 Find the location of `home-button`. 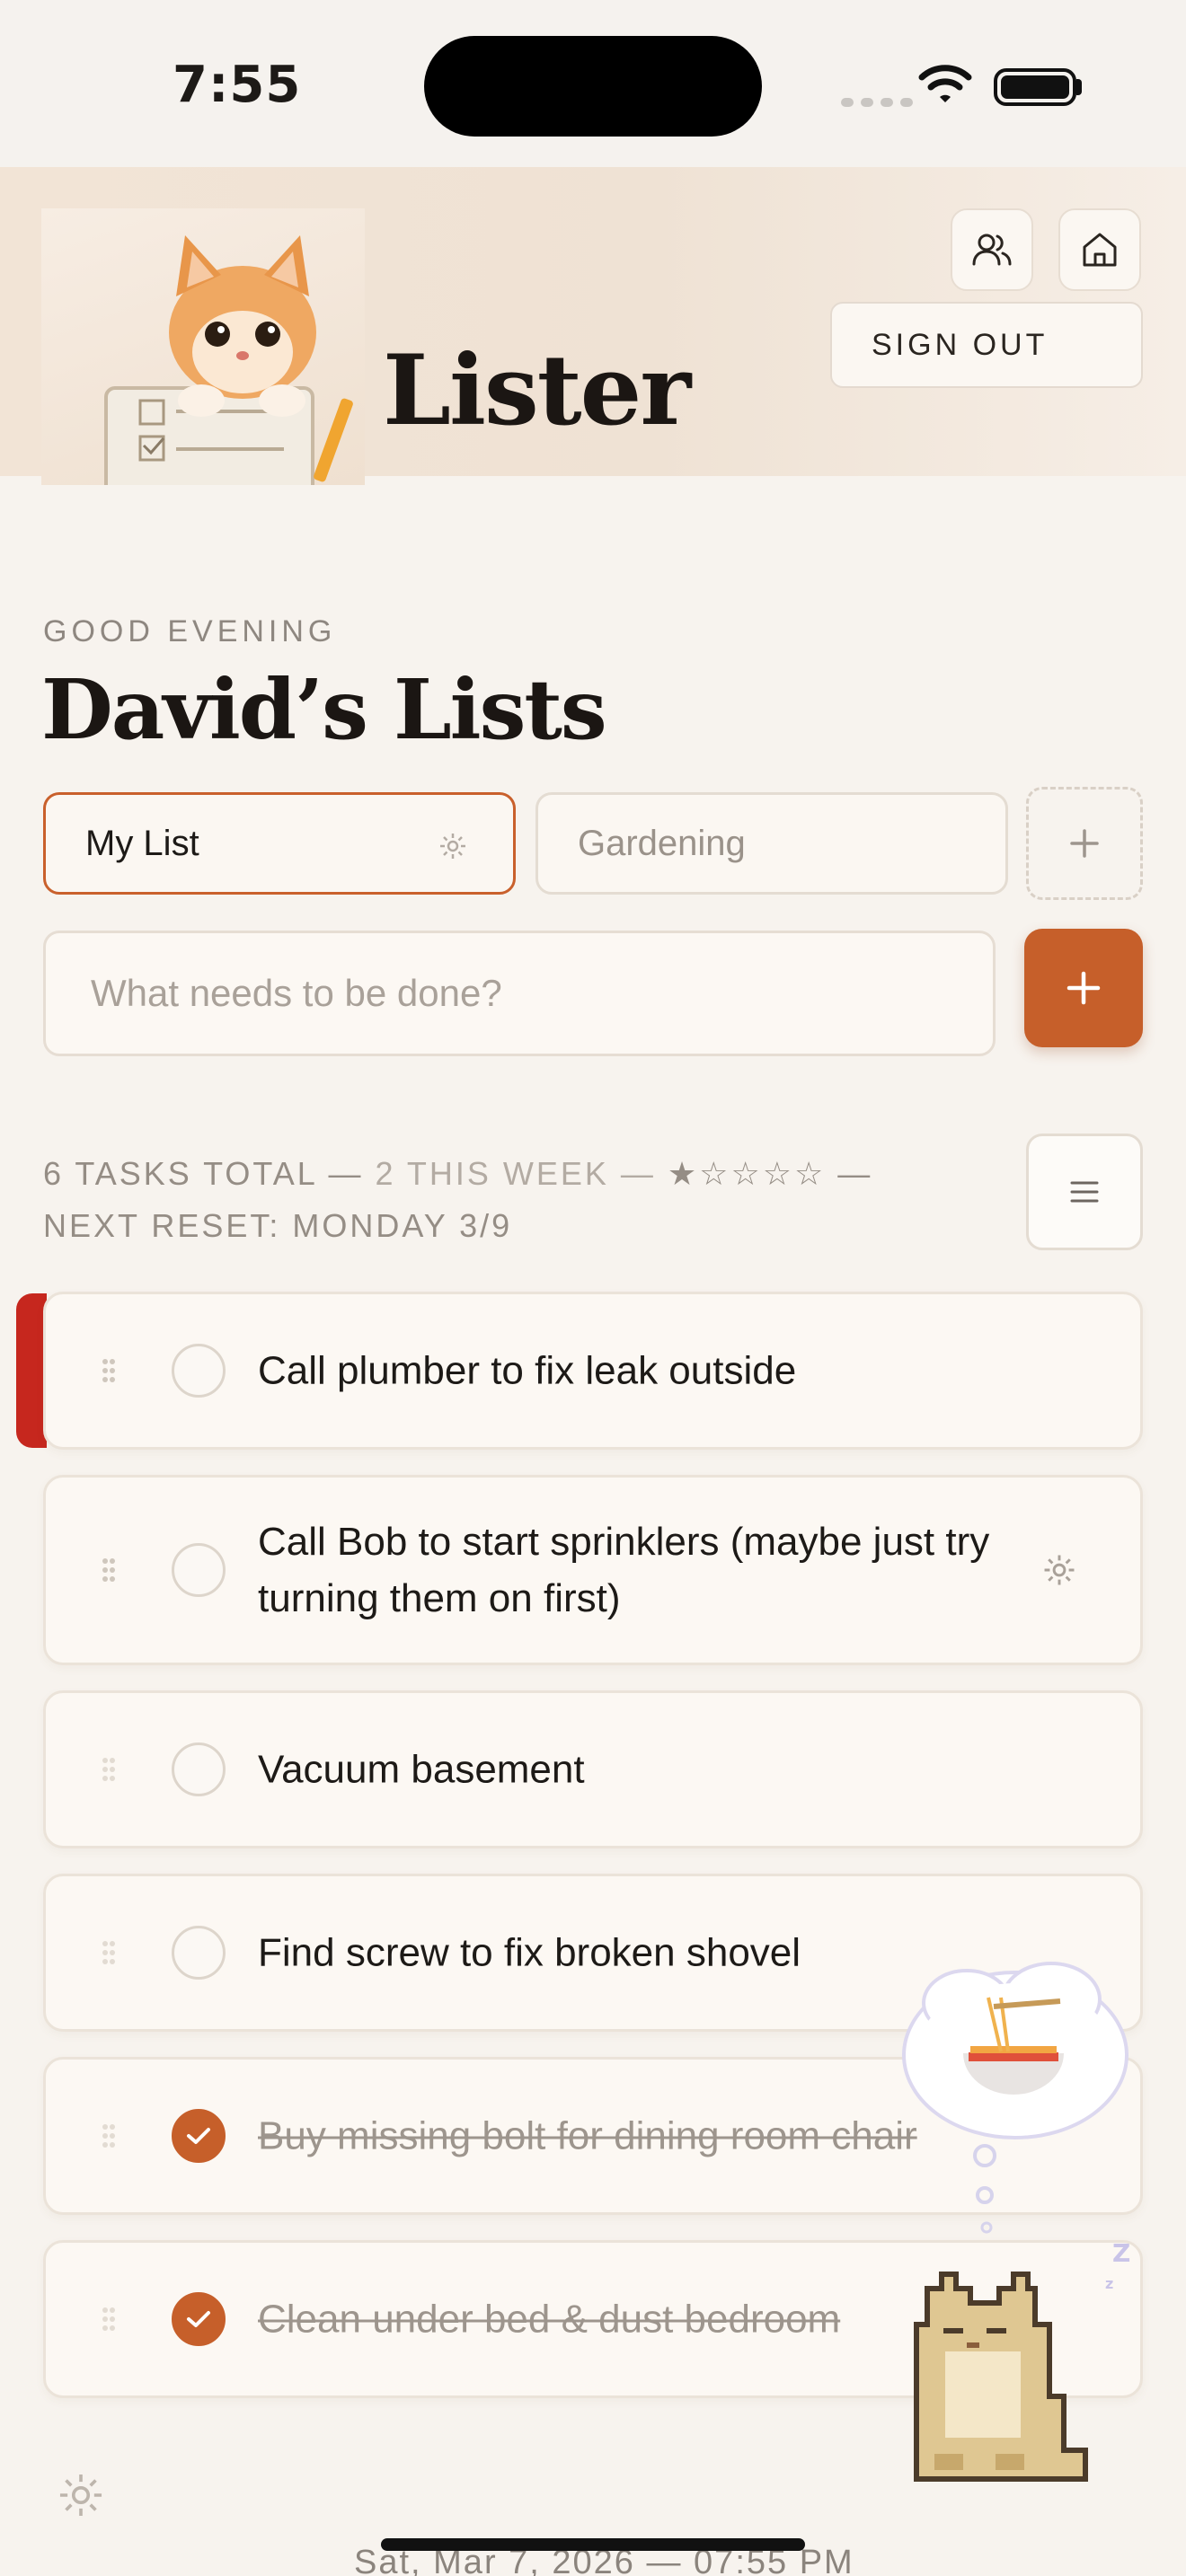

home-button is located at coordinates (1099, 249).